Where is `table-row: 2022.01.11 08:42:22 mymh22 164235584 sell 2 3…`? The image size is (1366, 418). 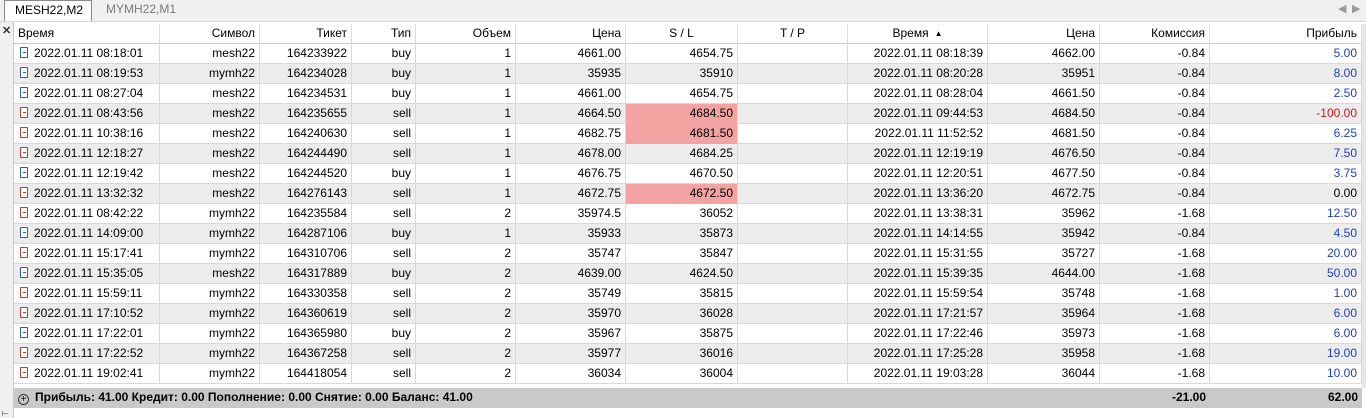
table-row: 2022.01.11 08:42:22 mymh22 164235584 sell 2 3… is located at coordinates (688, 214).